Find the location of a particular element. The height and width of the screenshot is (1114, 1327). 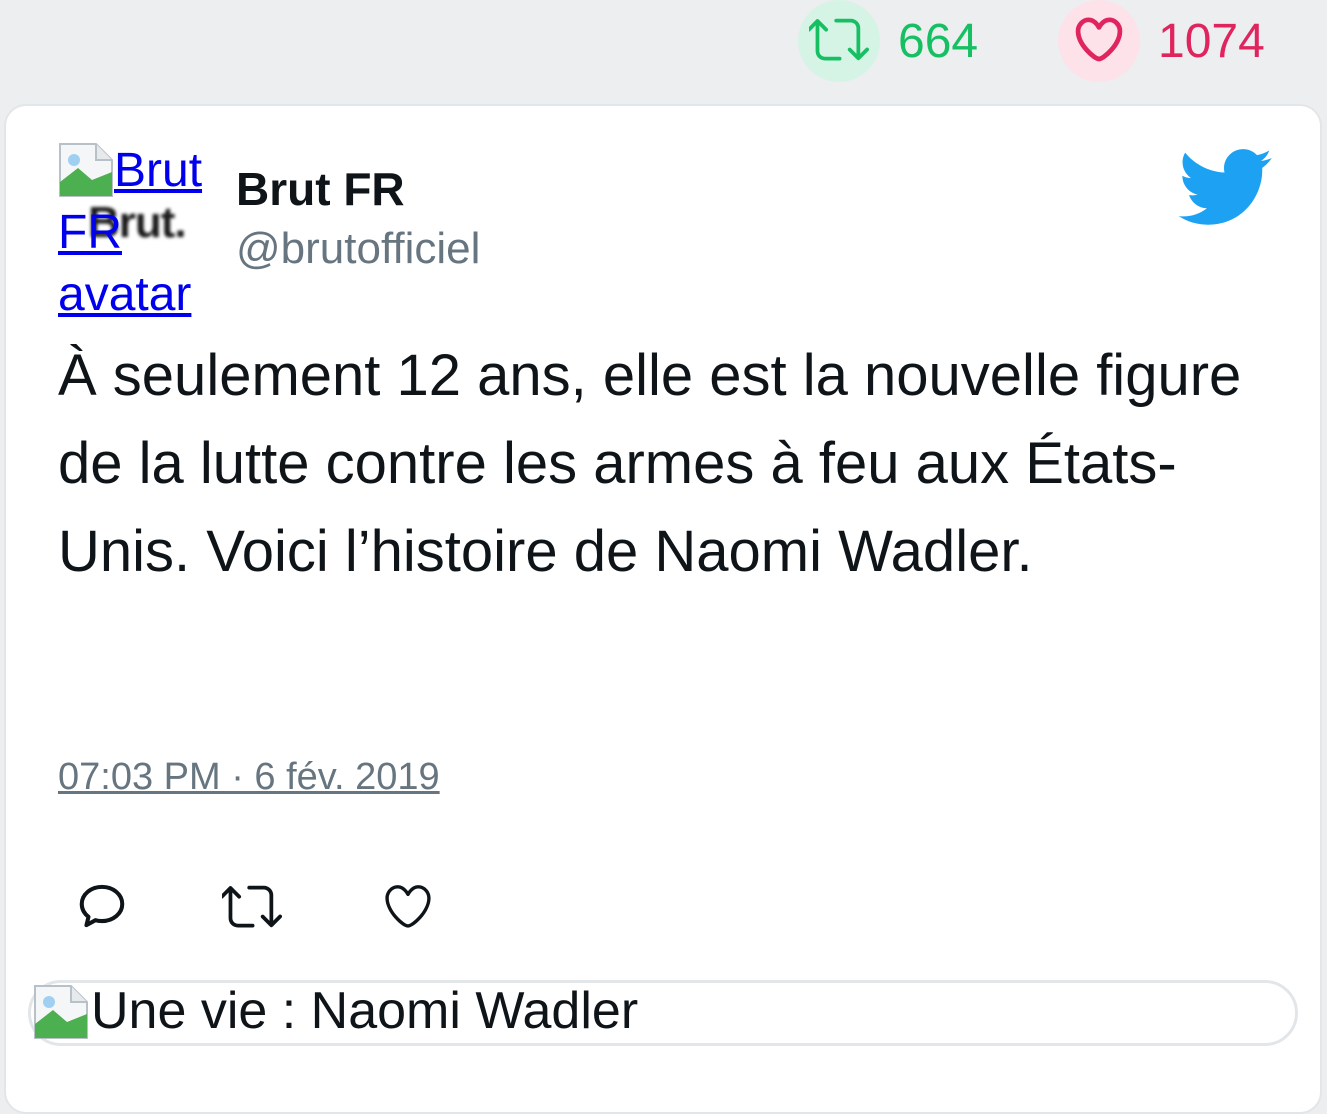

broken-image-icon is located at coordinates (61, 1014).